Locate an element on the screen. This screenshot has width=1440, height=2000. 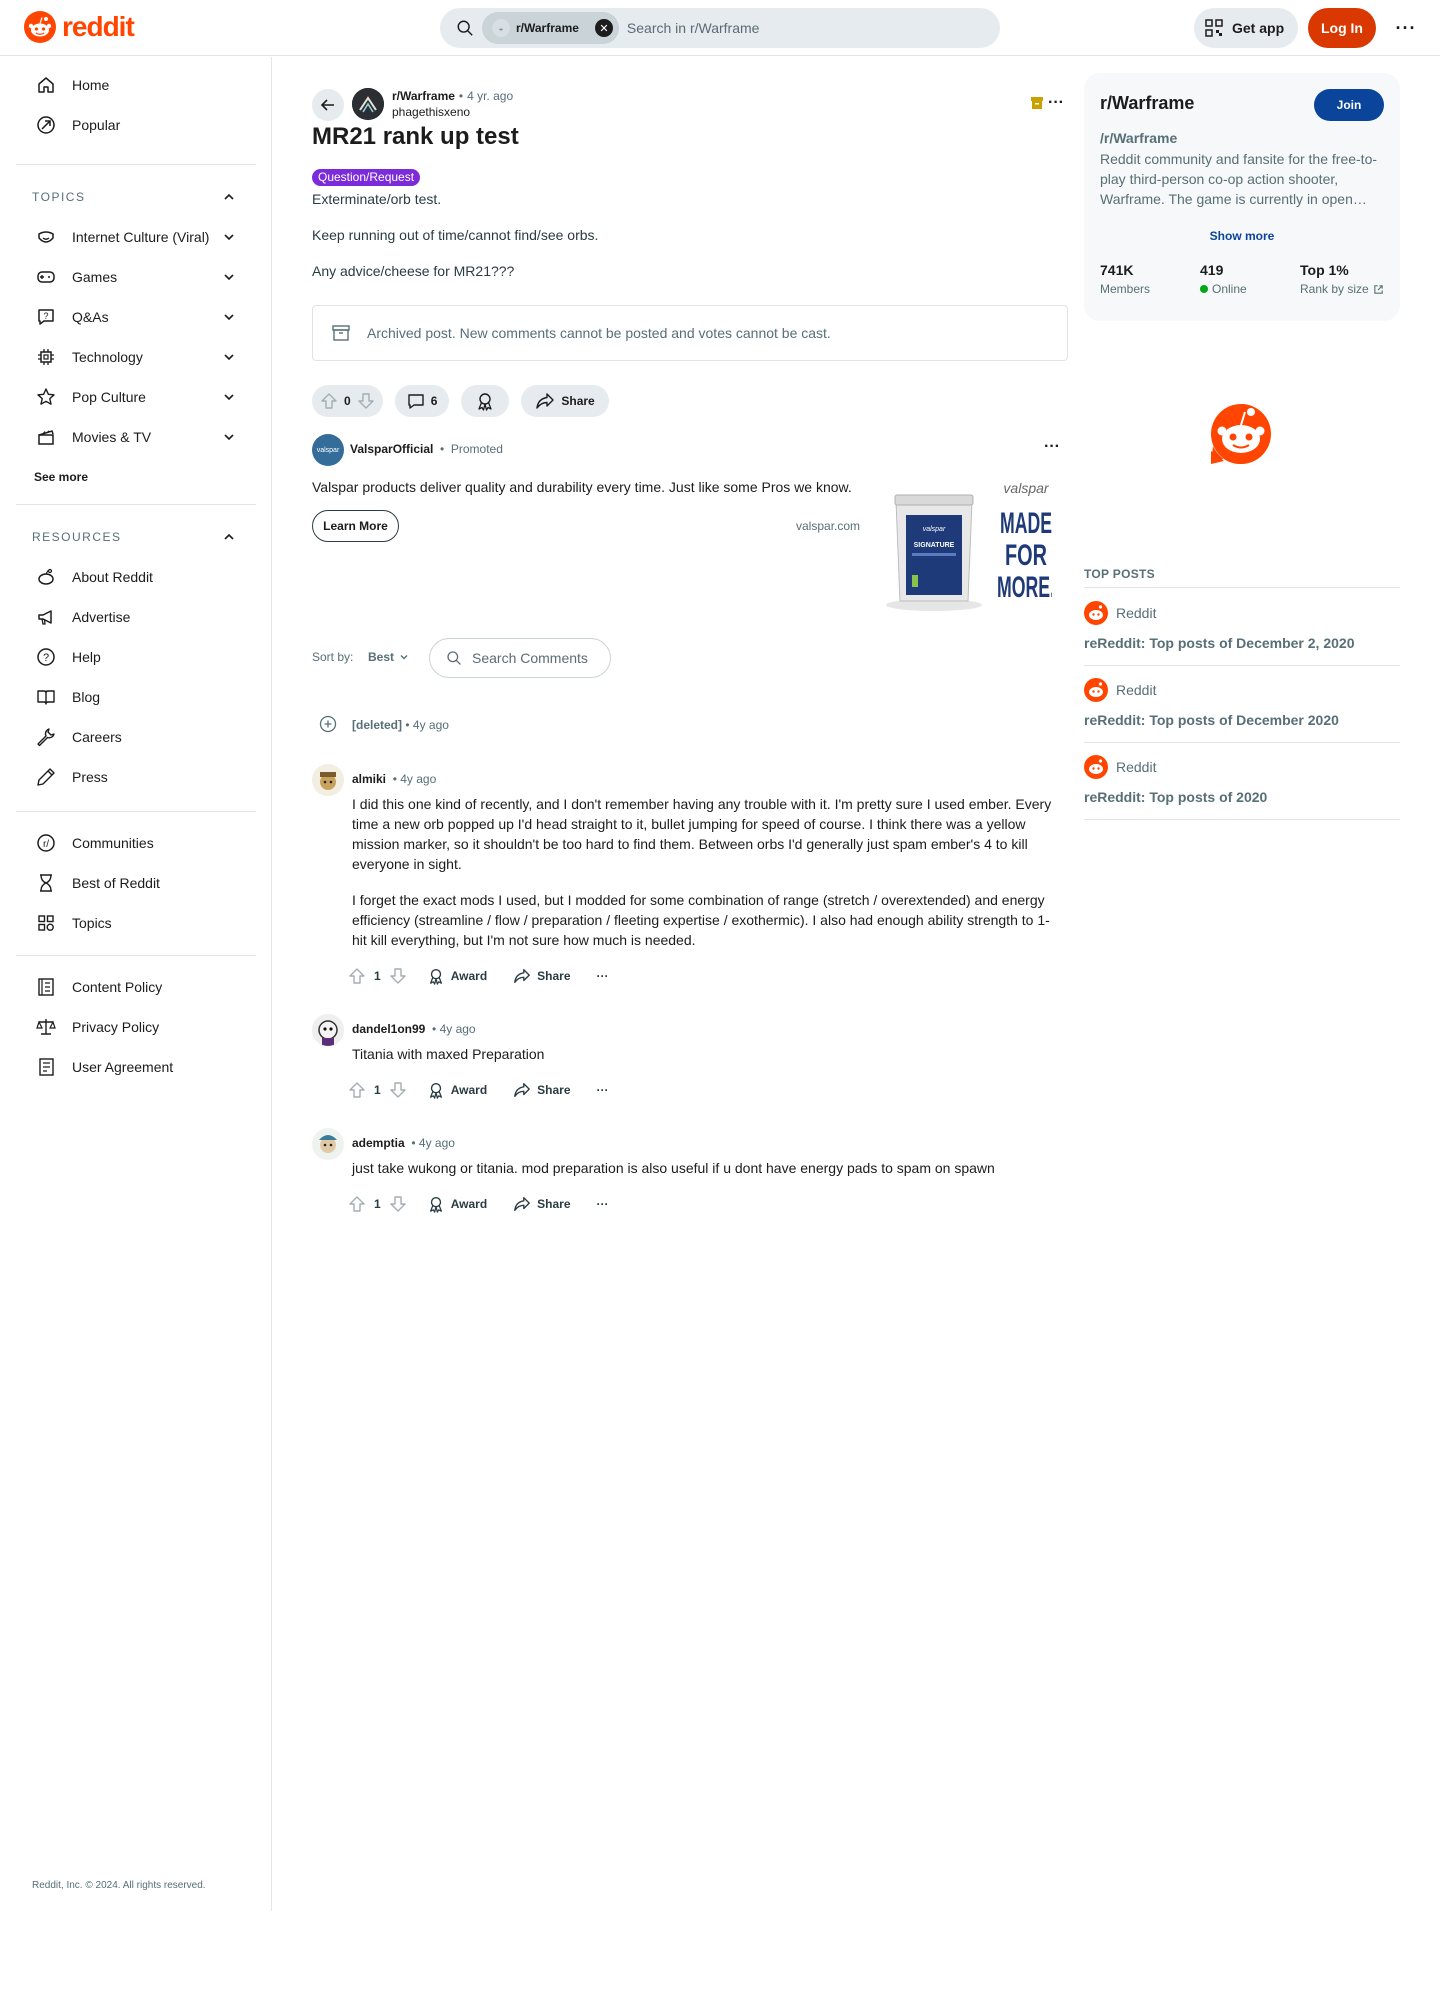
comment-time: • 4y ago is located at coordinates (427, 725).